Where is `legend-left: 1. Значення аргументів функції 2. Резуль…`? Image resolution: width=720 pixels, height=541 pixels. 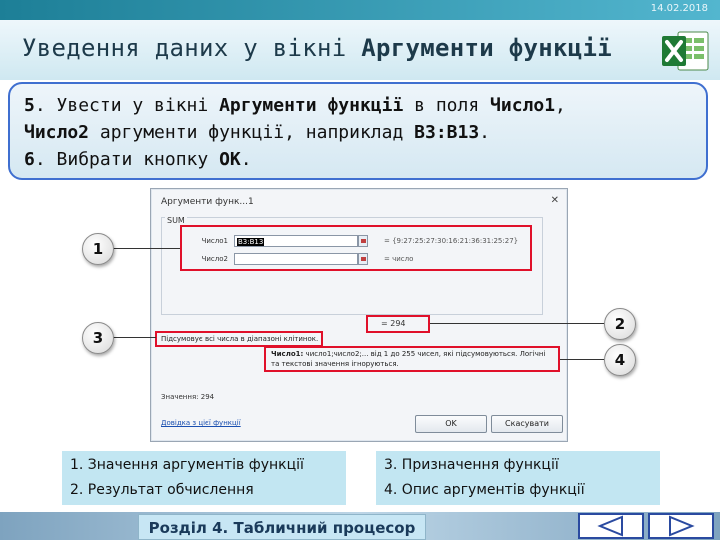
legend-left: 1. Значення аргументів функції 2. Резуль… is located at coordinates (204, 478).